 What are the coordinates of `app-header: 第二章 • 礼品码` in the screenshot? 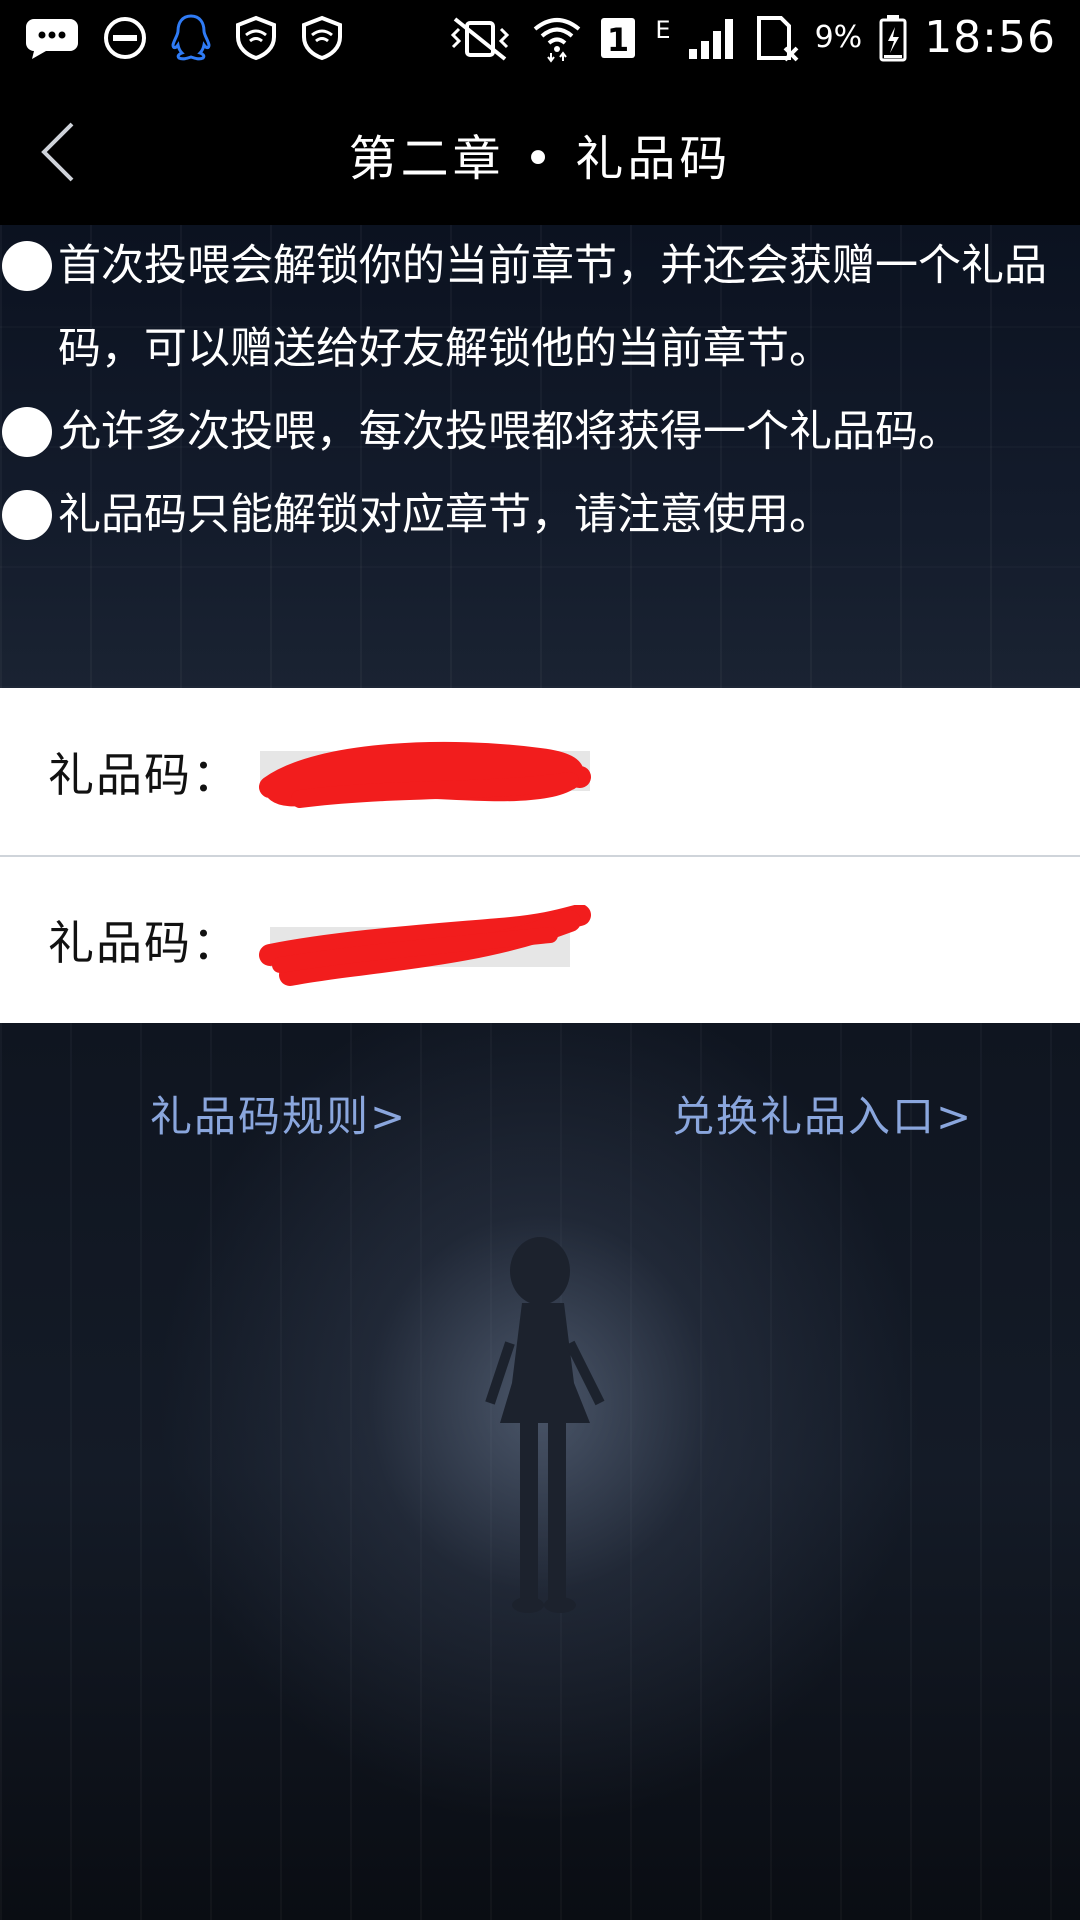 It's located at (540, 150).